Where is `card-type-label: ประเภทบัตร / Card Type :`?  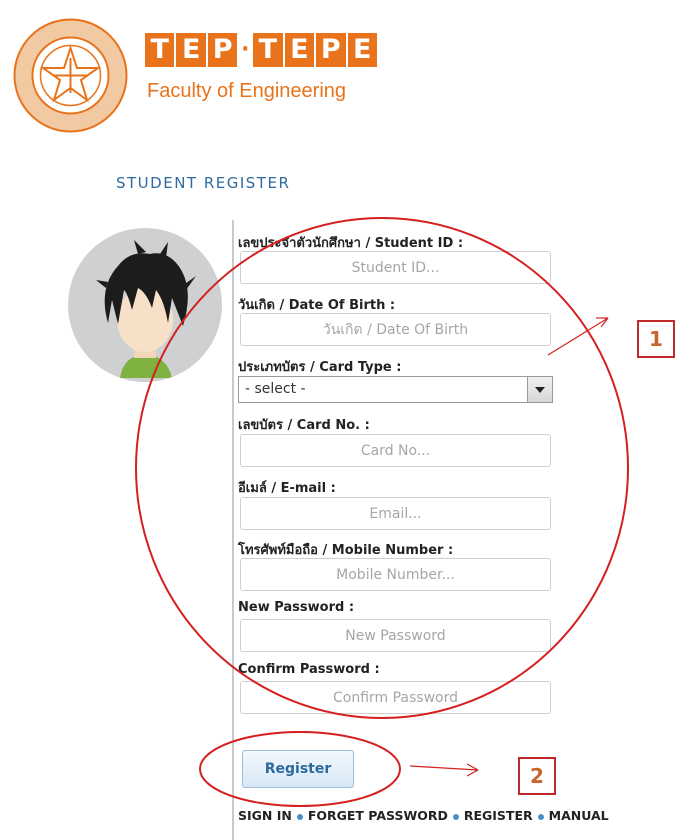 card-type-label: ประเภทบัตร / Card Type : is located at coordinates (320, 367).